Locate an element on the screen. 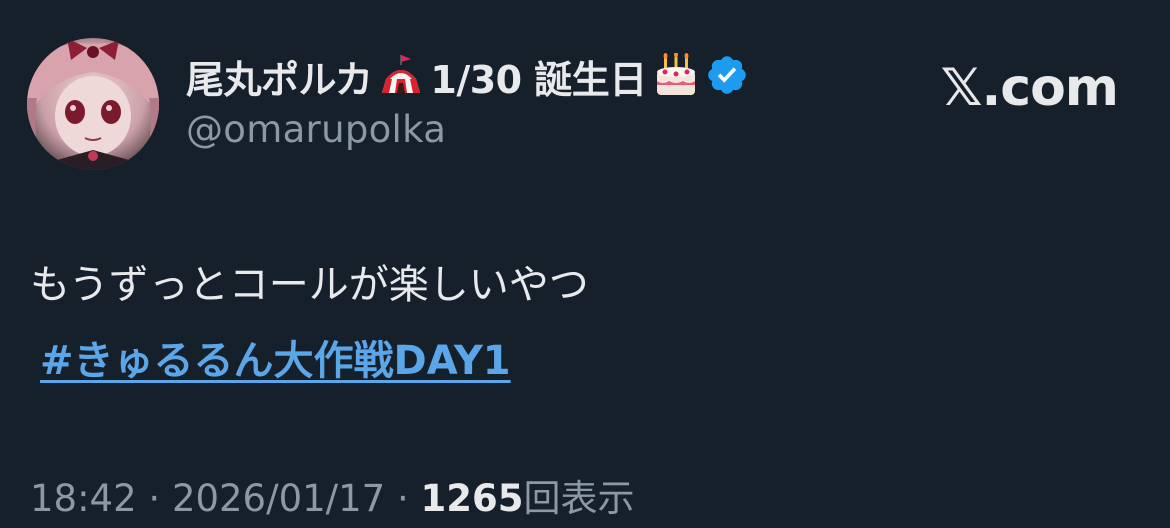 This screenshot has height=528, width=1170. verified-badge-icon is located at coordinates (728, 76).